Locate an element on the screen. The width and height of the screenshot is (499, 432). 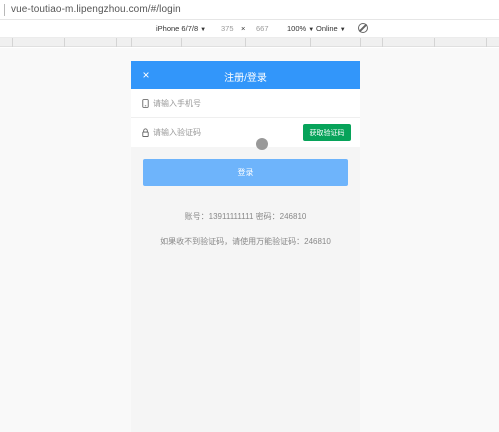
touch-cursor is located at coordinates (262, 144).